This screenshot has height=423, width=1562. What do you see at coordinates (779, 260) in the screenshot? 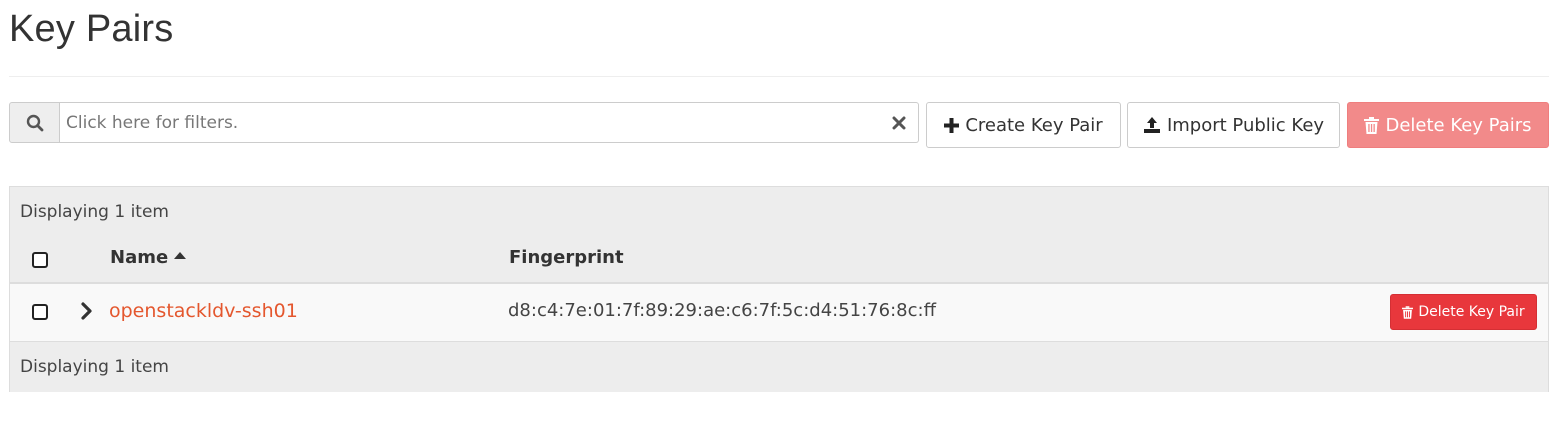
I see `table-header-row: Name Fingerprint` at bounding box center [779, 260].